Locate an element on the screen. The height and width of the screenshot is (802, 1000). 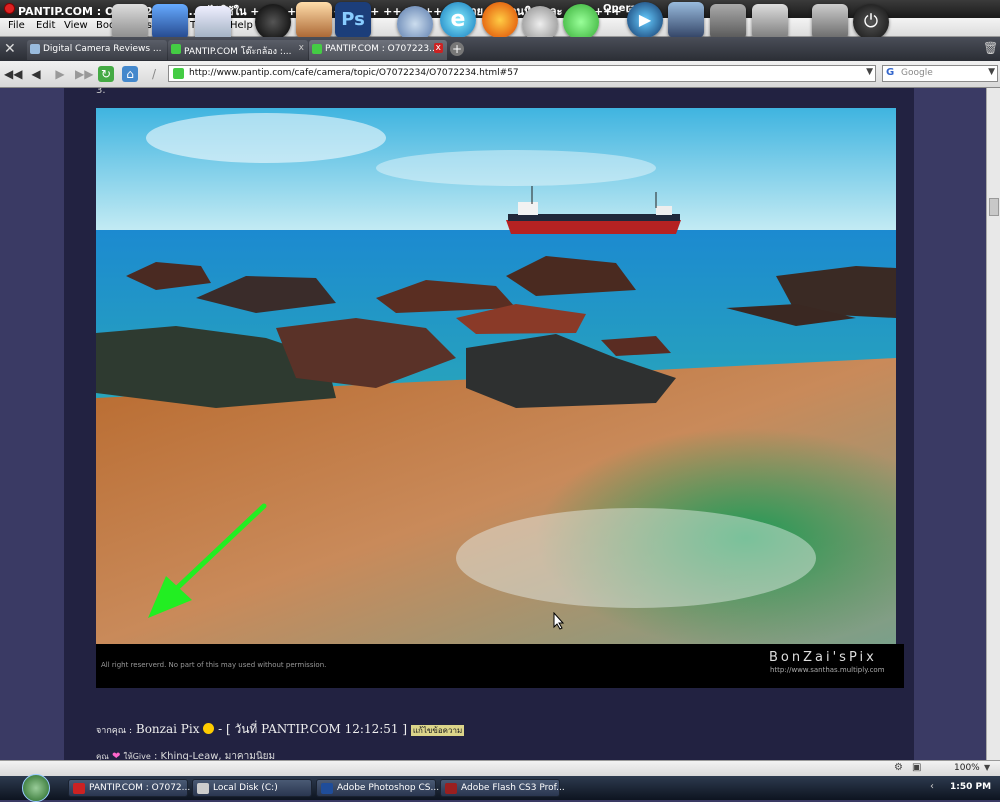
rewind-icon: ◀◀ is located at coordinates (13, 74).